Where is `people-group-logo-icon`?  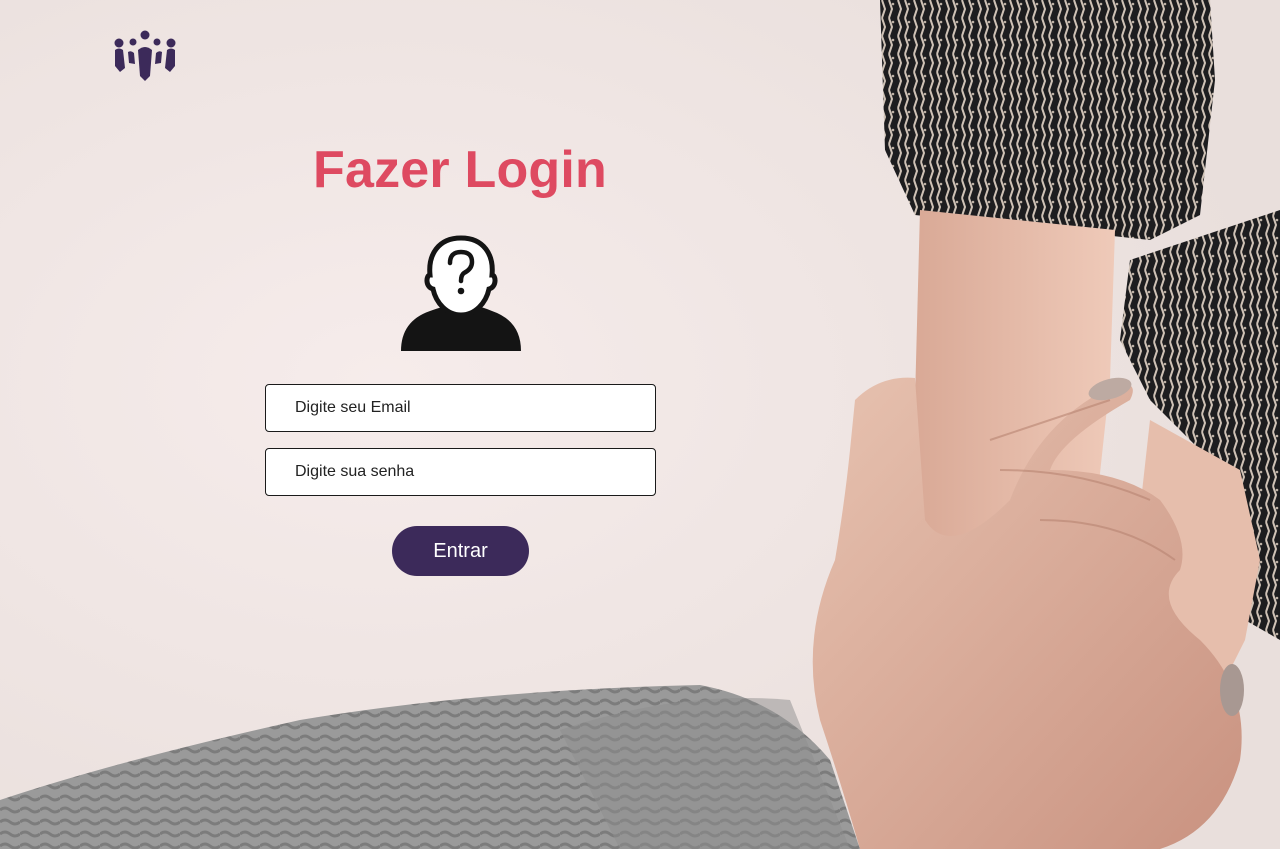 people-group-logo-icon is located at coordinates (145, 56).